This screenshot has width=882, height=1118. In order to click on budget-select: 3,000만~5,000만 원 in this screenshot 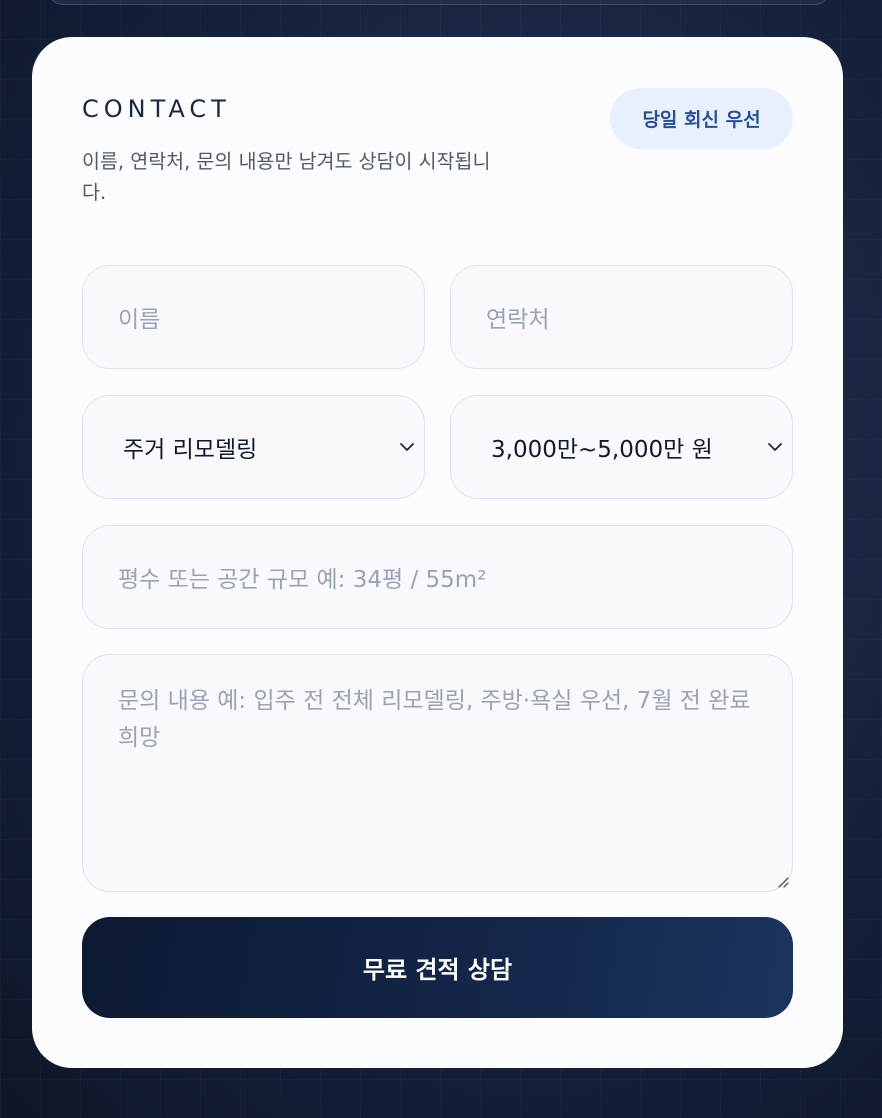, I will do `click(621, 447)`.